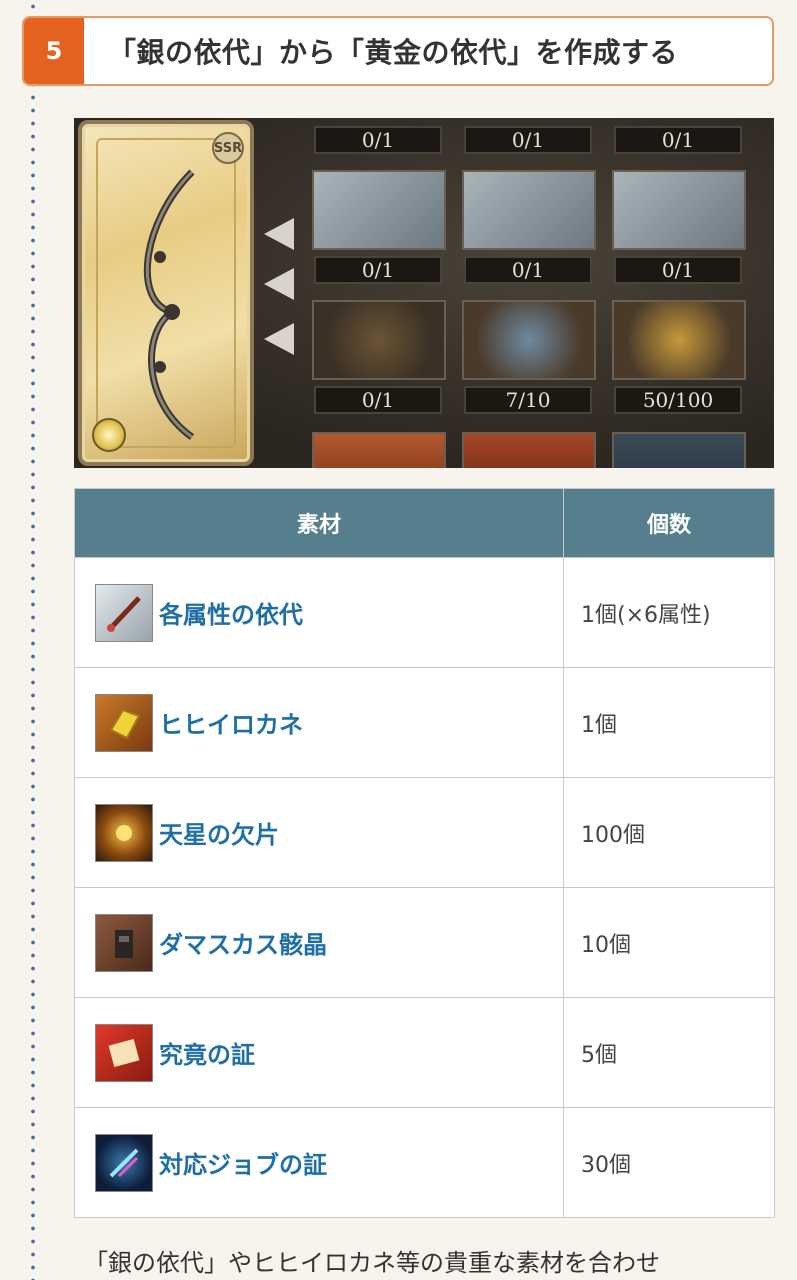  Describe the element at coordinates (528, 400) in the screenshot. I see `counter: 7/10` at that location.